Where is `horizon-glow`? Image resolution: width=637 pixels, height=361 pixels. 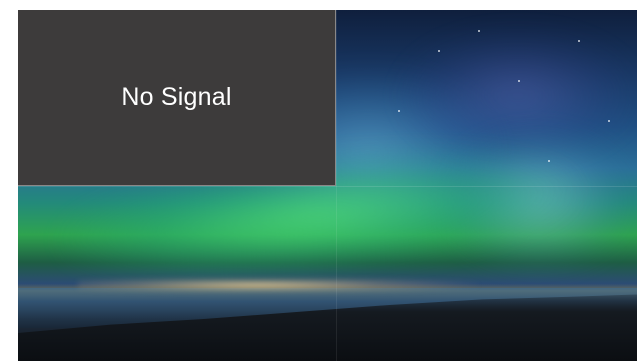
horizon-glow is located at coordinates (278, 285).